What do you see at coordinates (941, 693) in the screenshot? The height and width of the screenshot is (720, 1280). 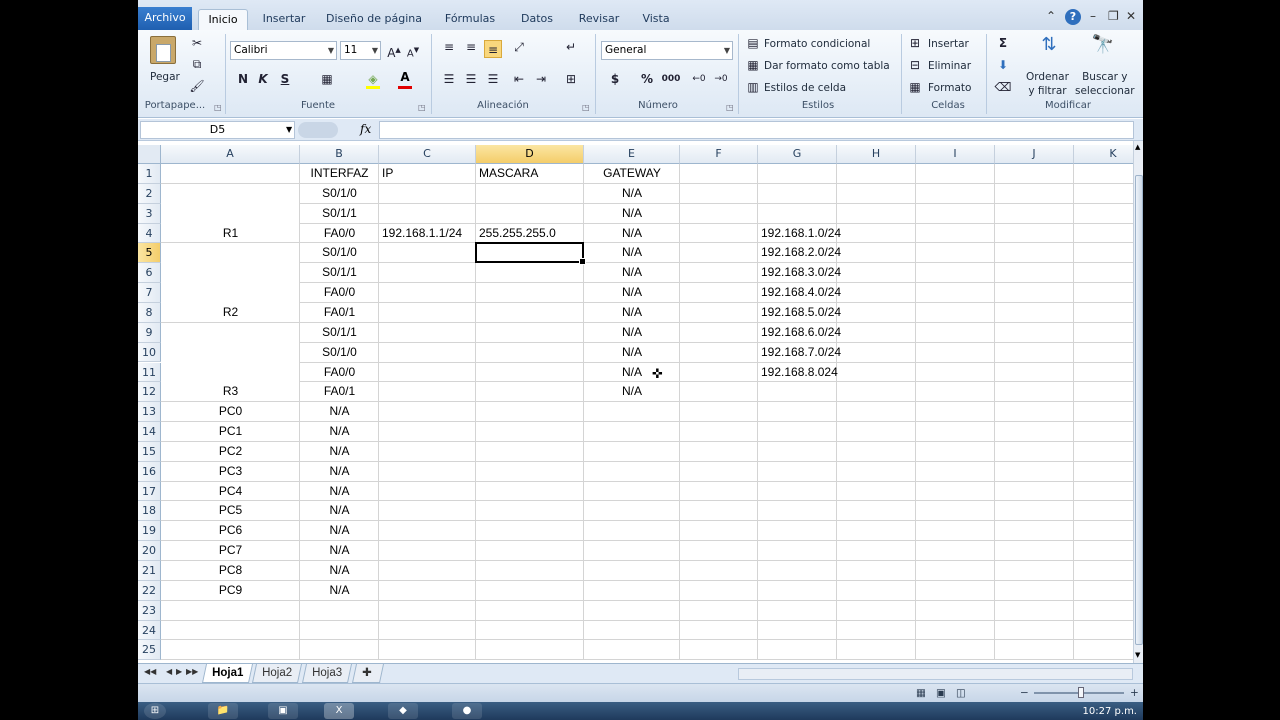 I see `page-layout-view-icon: ▣` at bounding box center [941, 693].